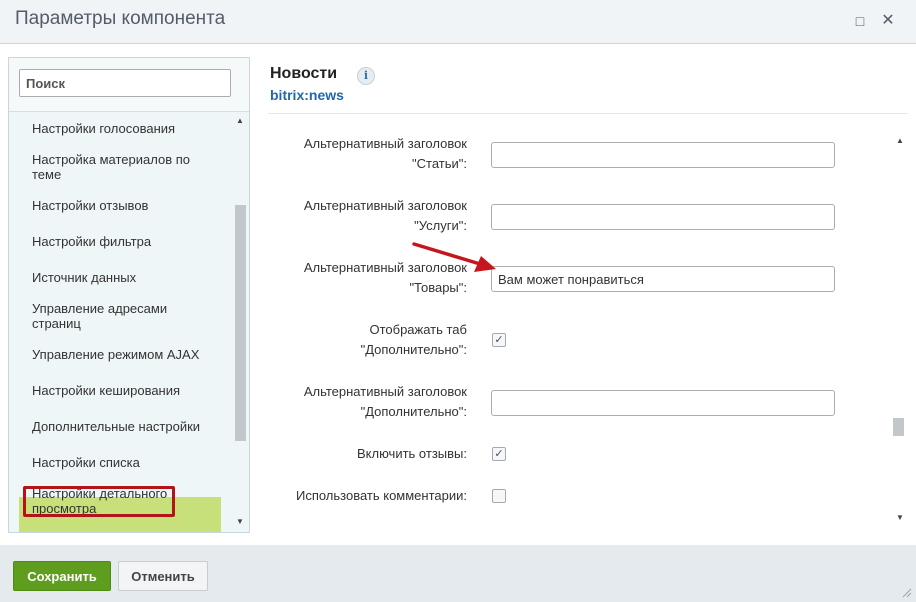  What do you see at coordinates (122, 128) in the screenshot?
I see `sidebar-item-voting: Настройки голосования` at bounding box center [122, 128].